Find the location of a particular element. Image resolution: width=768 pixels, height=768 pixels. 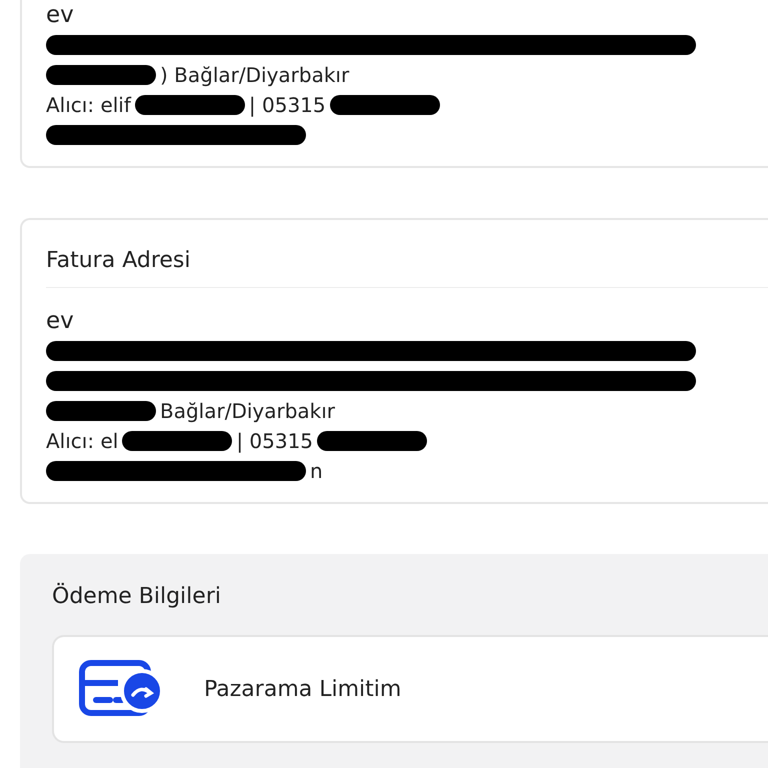

section-title: Ödeme Bilgileri is located at coordinates (137, 596).